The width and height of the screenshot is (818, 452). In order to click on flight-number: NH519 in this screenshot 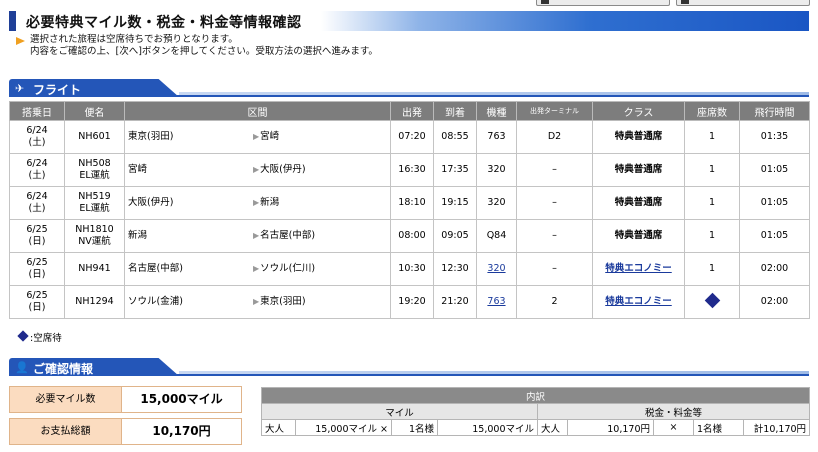, I will do `click(94, 196)`.